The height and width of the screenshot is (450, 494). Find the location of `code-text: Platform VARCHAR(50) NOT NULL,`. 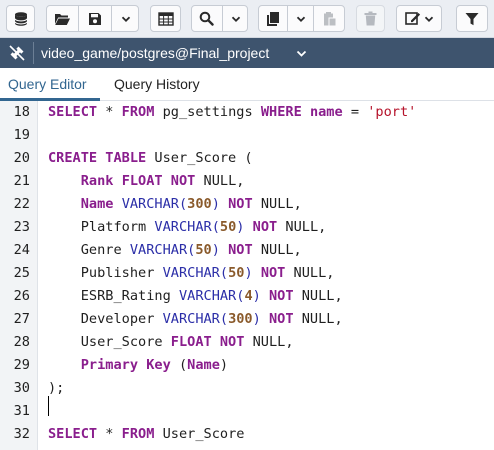

code-text: Platform VARCHAR(50) NOT NULL, is located at coordinates (187, 227).